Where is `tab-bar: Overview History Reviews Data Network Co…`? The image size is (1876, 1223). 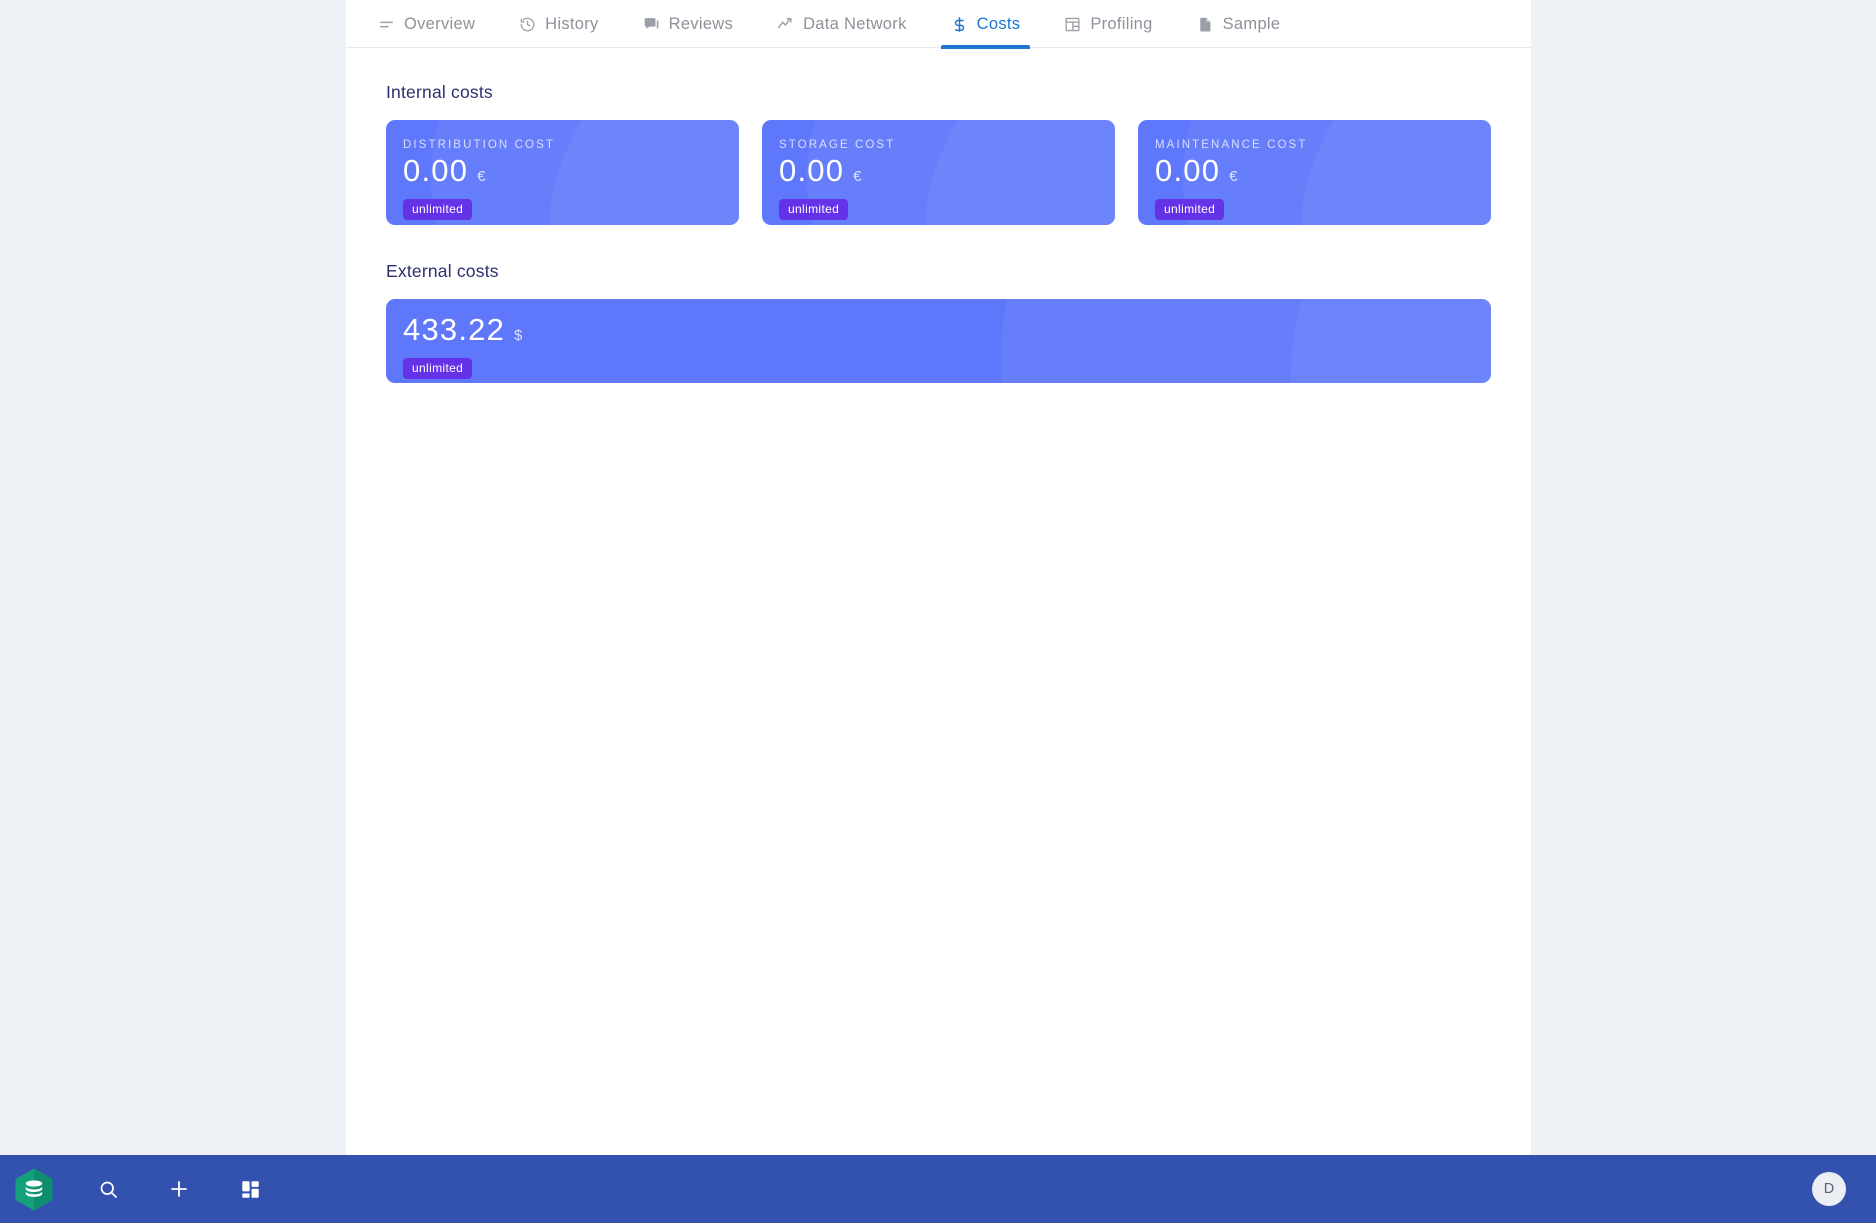
tab-bar: Overview History Reviews Data Network Co… is located at coordinates (938, 24).